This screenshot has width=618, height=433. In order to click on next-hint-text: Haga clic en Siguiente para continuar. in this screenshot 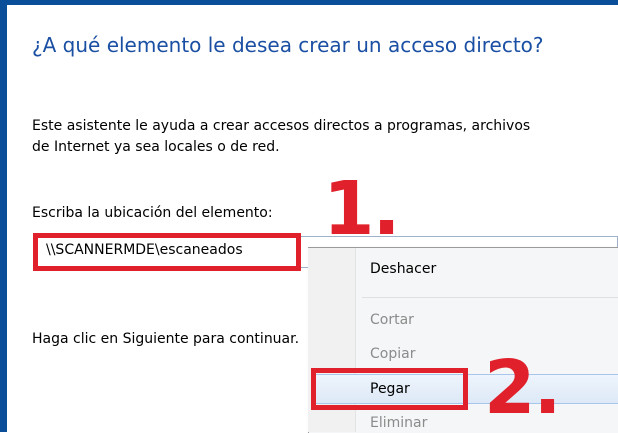, I will do `click(166, 339)`.